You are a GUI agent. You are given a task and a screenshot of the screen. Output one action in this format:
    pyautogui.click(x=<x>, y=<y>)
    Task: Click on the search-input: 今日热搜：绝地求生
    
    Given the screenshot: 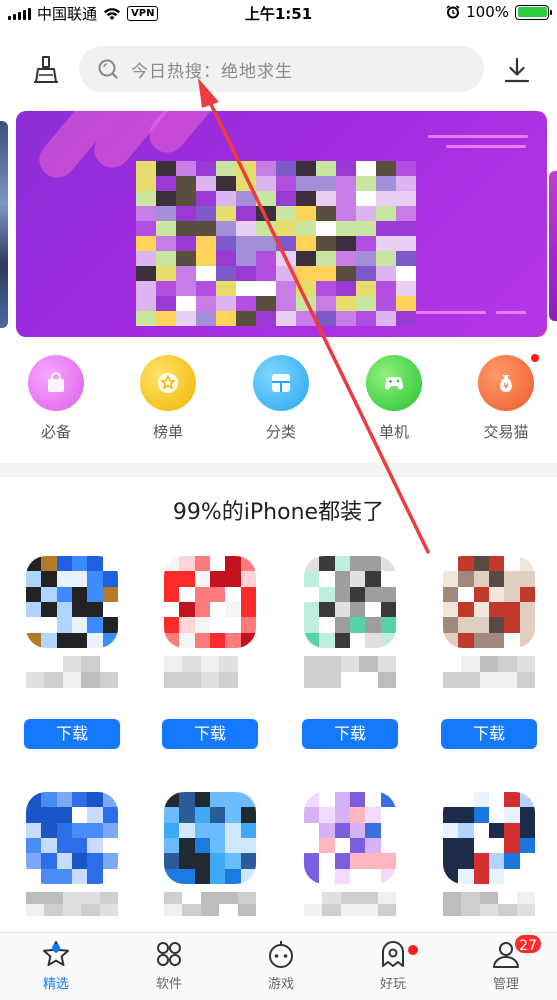 What is the action you would take?
    pyautogui.click(x=212, y=69)
    